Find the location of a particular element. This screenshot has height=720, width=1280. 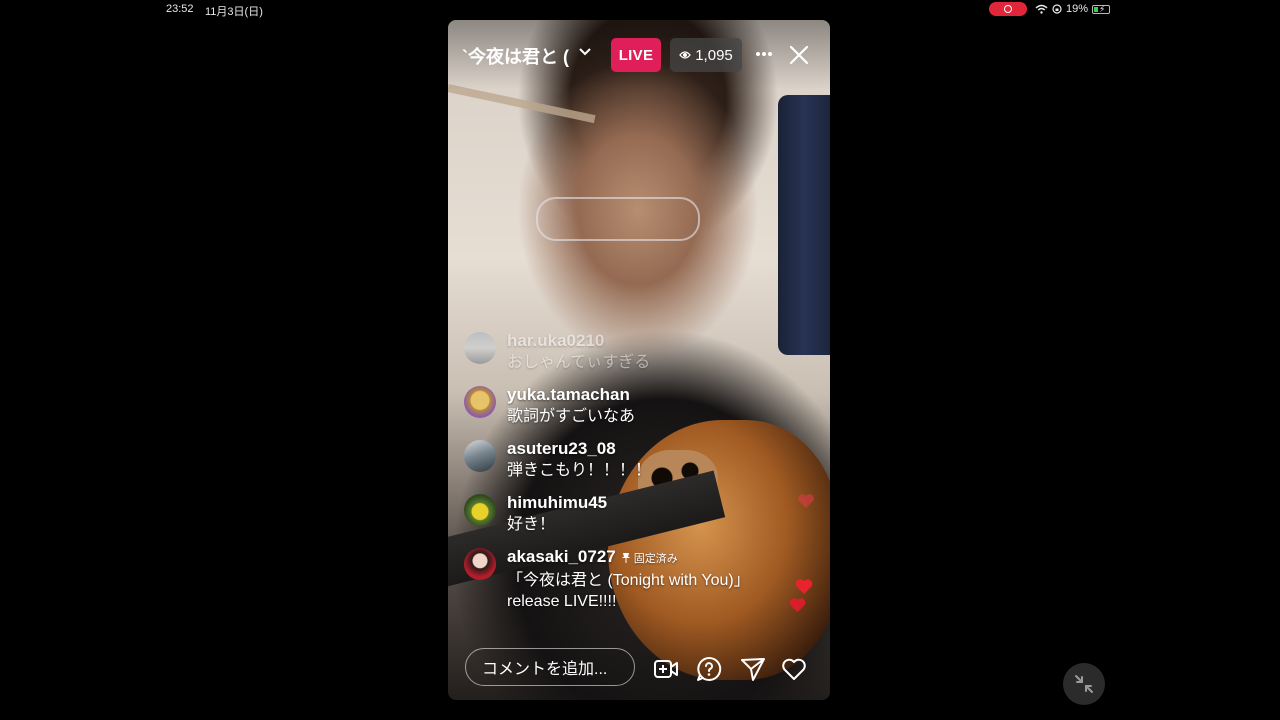

comment-item: himuhimu45 好き！ is located at coordinates (629, 514).